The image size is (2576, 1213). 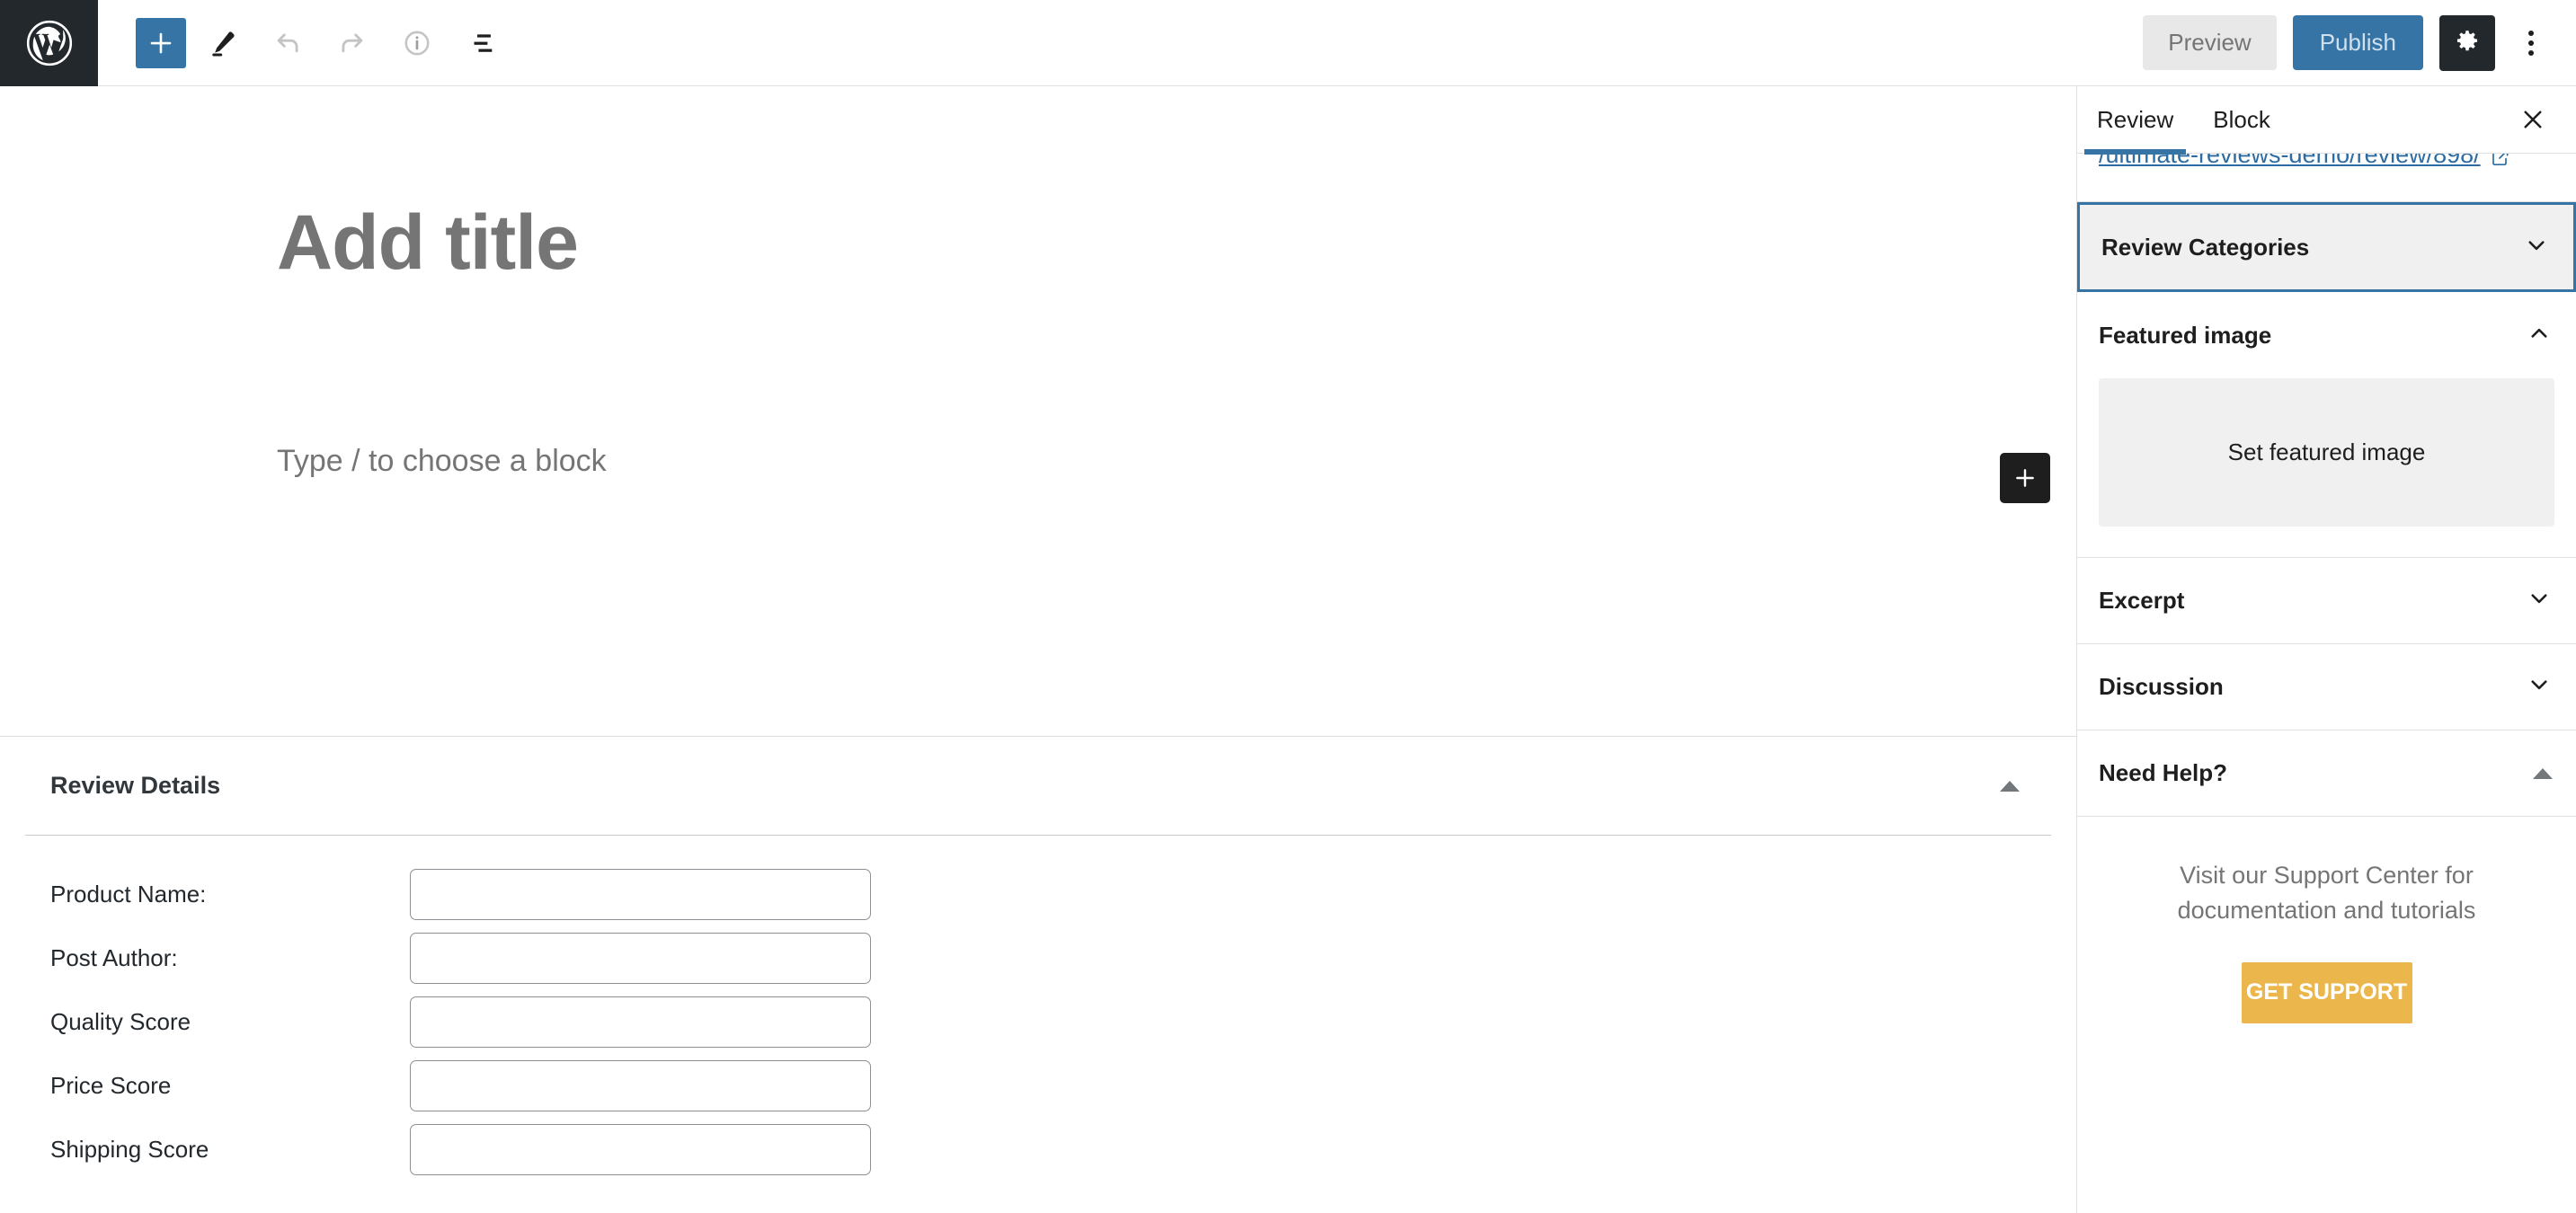 I want to click on panel-review-categories: Review Categories, so click(x=2326, y=247).